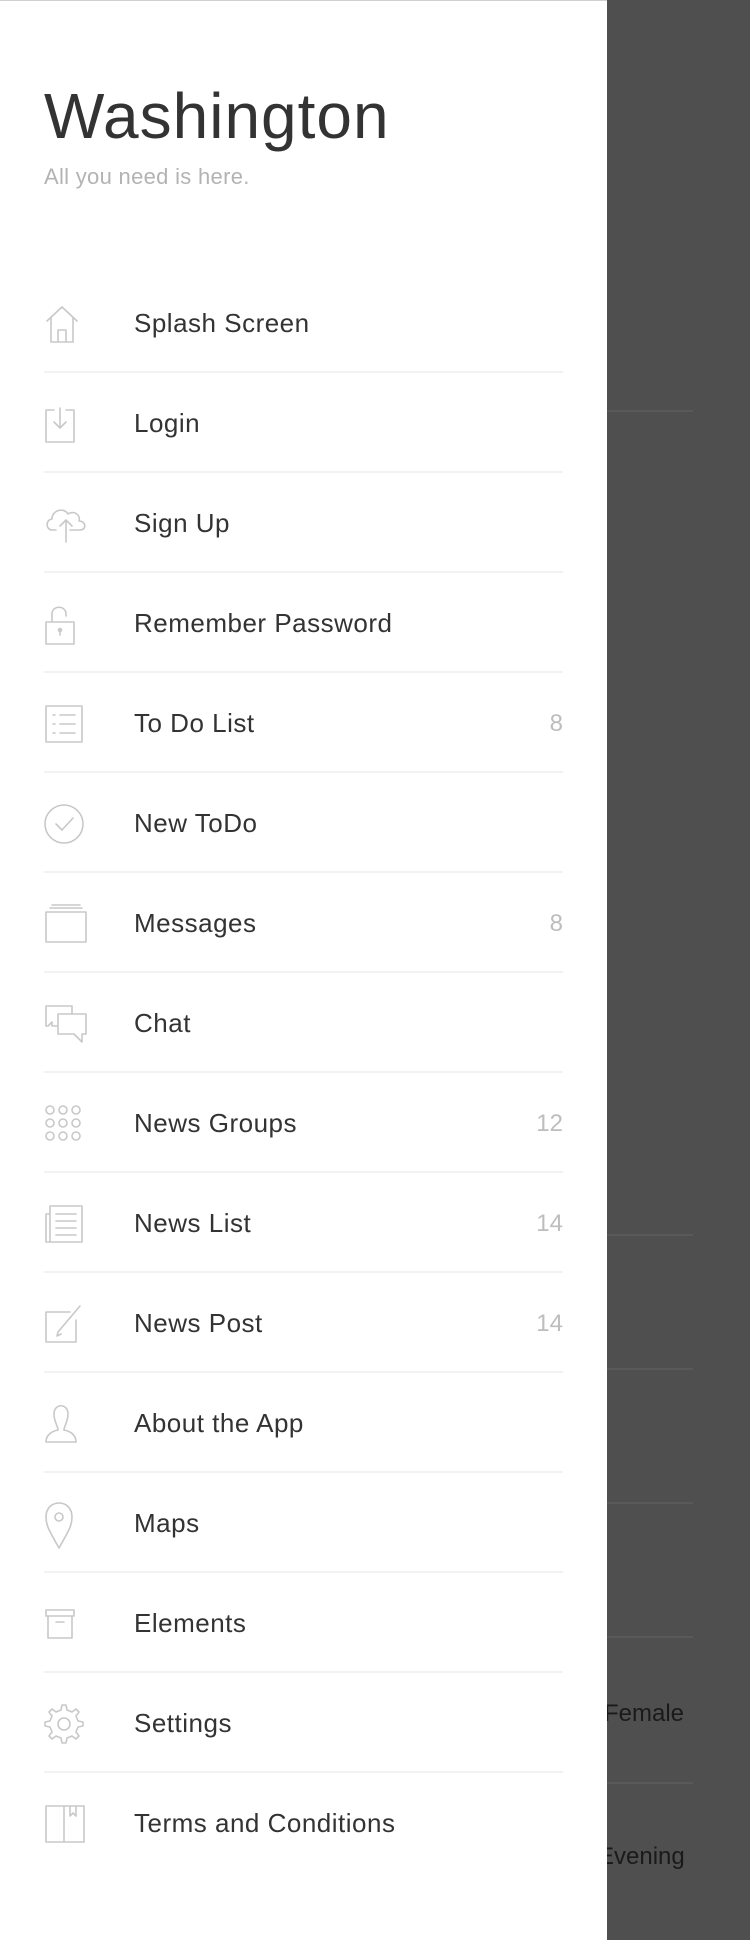  What do you see at coordinates (66, 424) in the screenshot?
I see `download-icon` at bounding box center [66, 424].